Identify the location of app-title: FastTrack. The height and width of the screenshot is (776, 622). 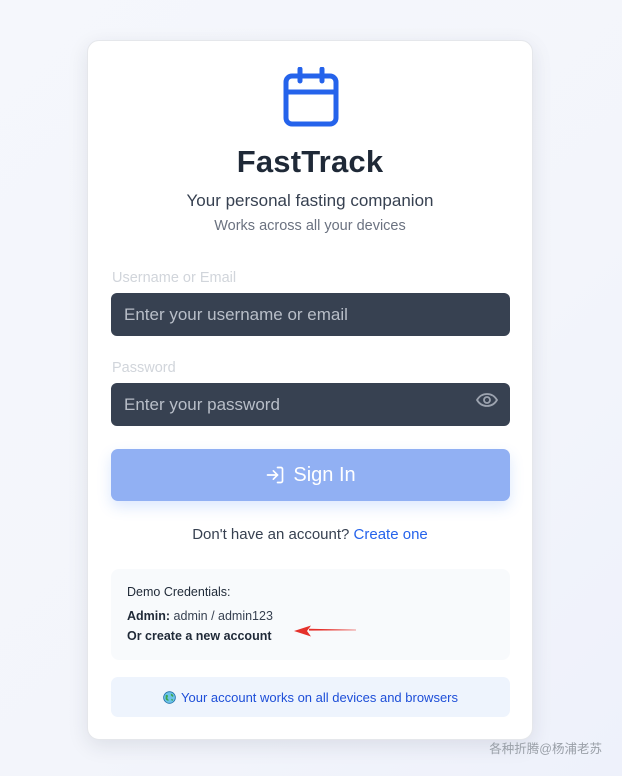
(310, 161).